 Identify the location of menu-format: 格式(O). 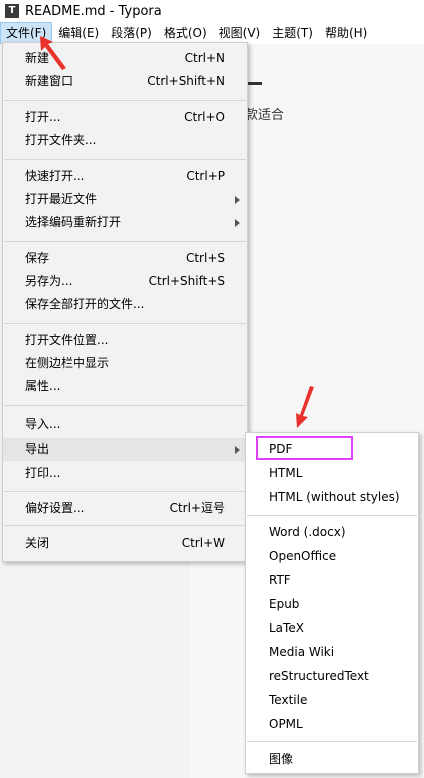
(185, 33).